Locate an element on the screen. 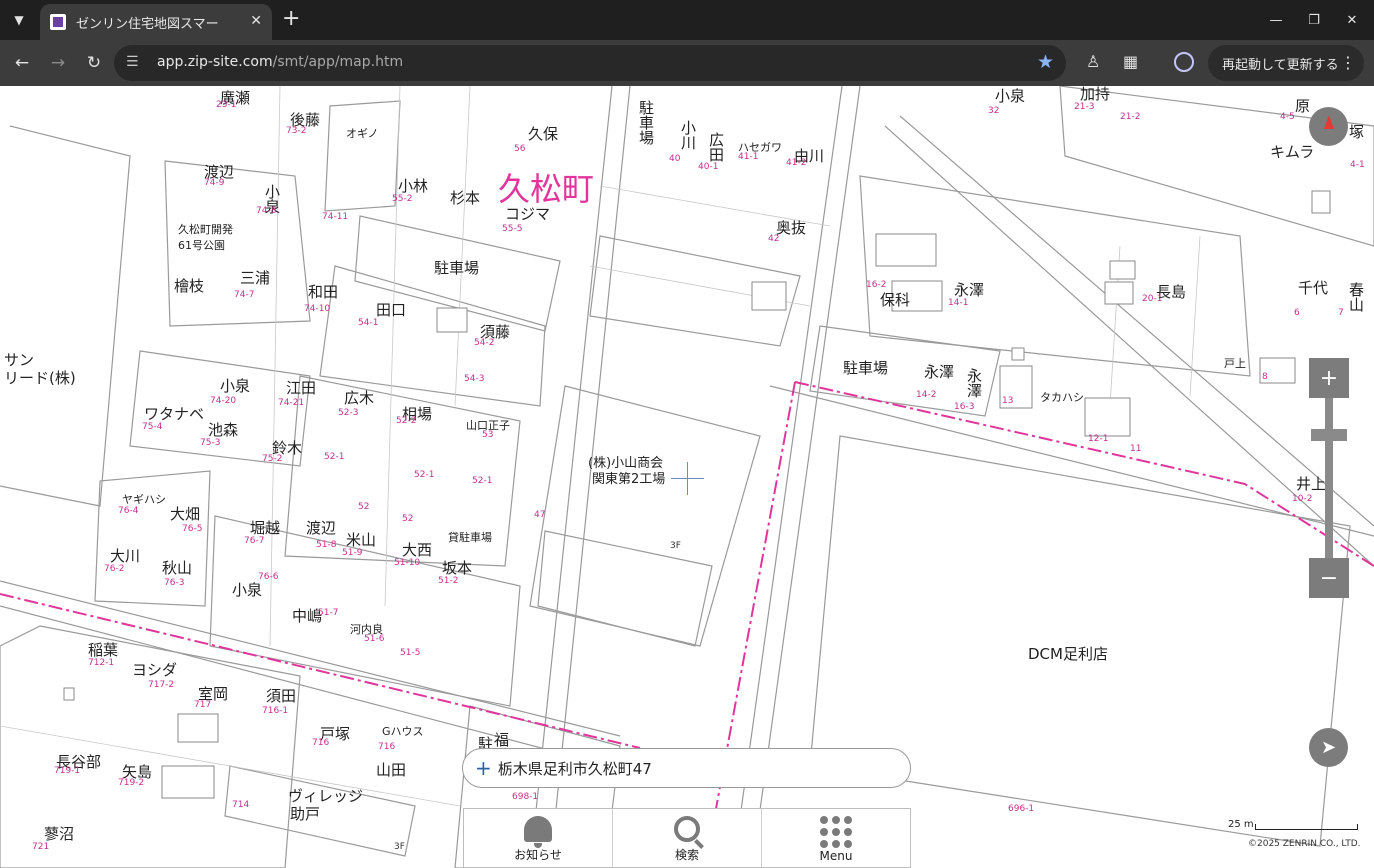 The image size is (1374, 868). more-menu-icon: ⋮ is located at coordinates (1348, 62).